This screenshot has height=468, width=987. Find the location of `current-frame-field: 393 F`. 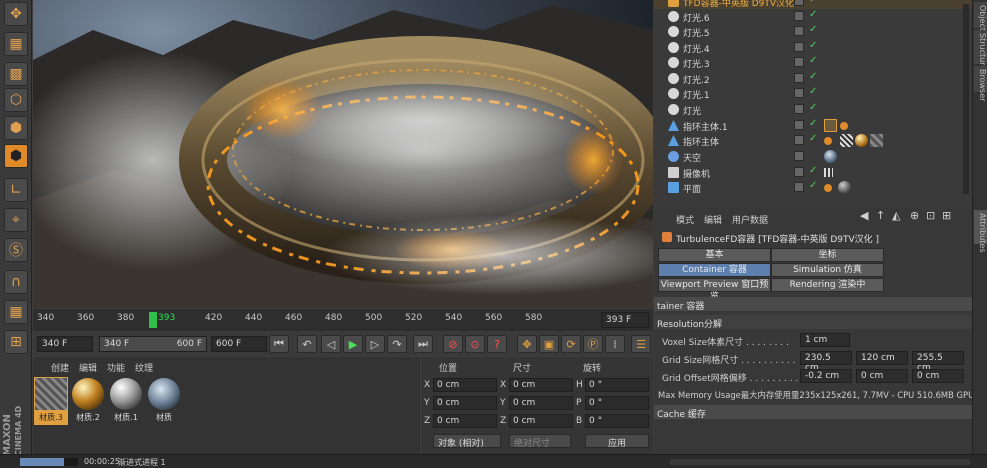

current-frame-field: 393 F is located at coordinates (625, 320).